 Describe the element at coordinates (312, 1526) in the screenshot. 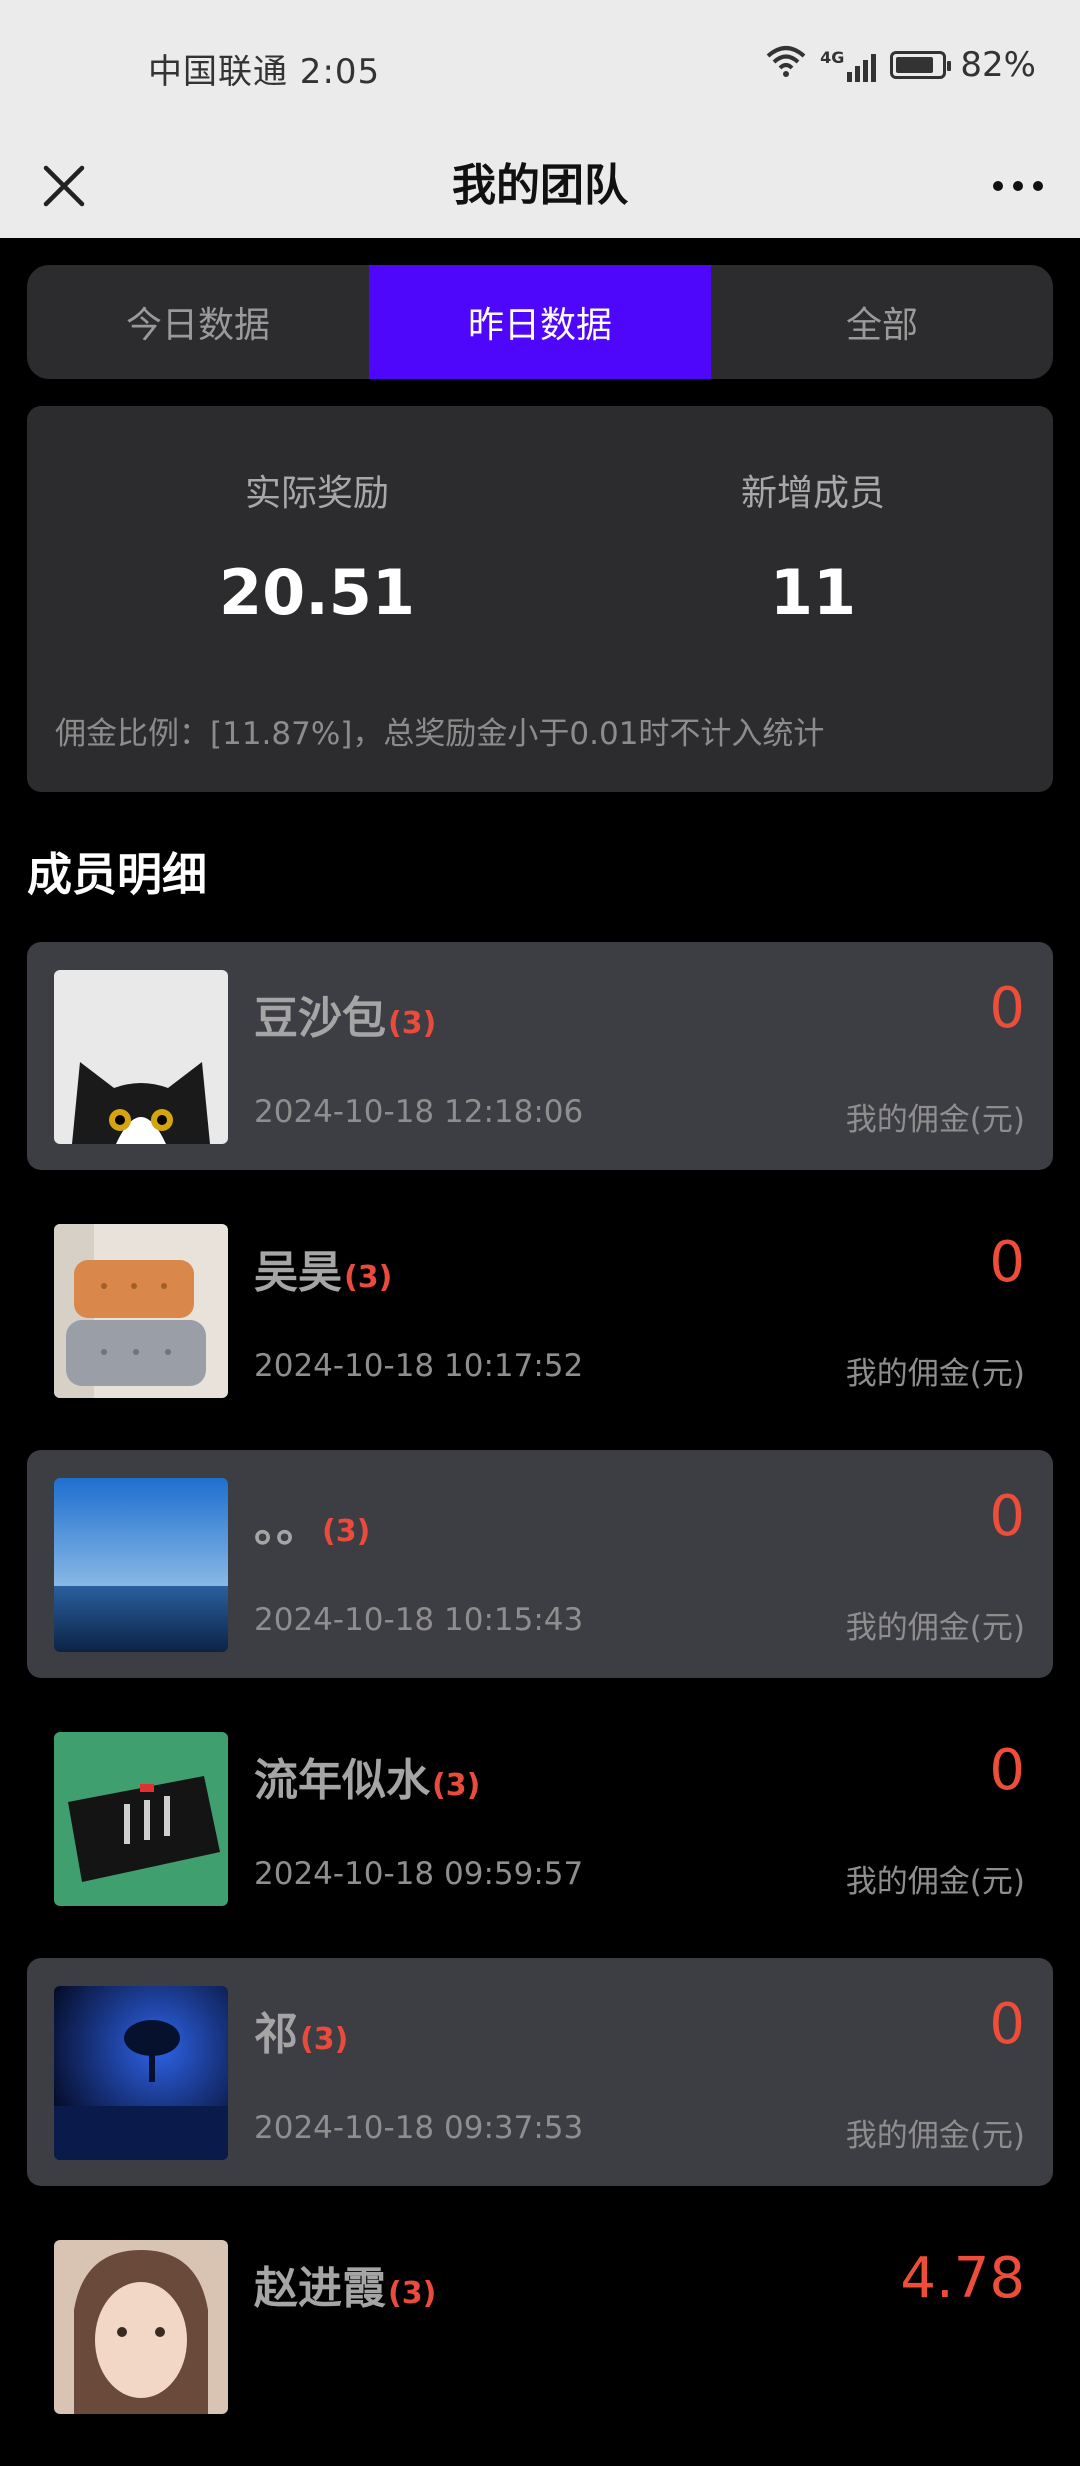

I see `member-name: 。。(3)` at that location.